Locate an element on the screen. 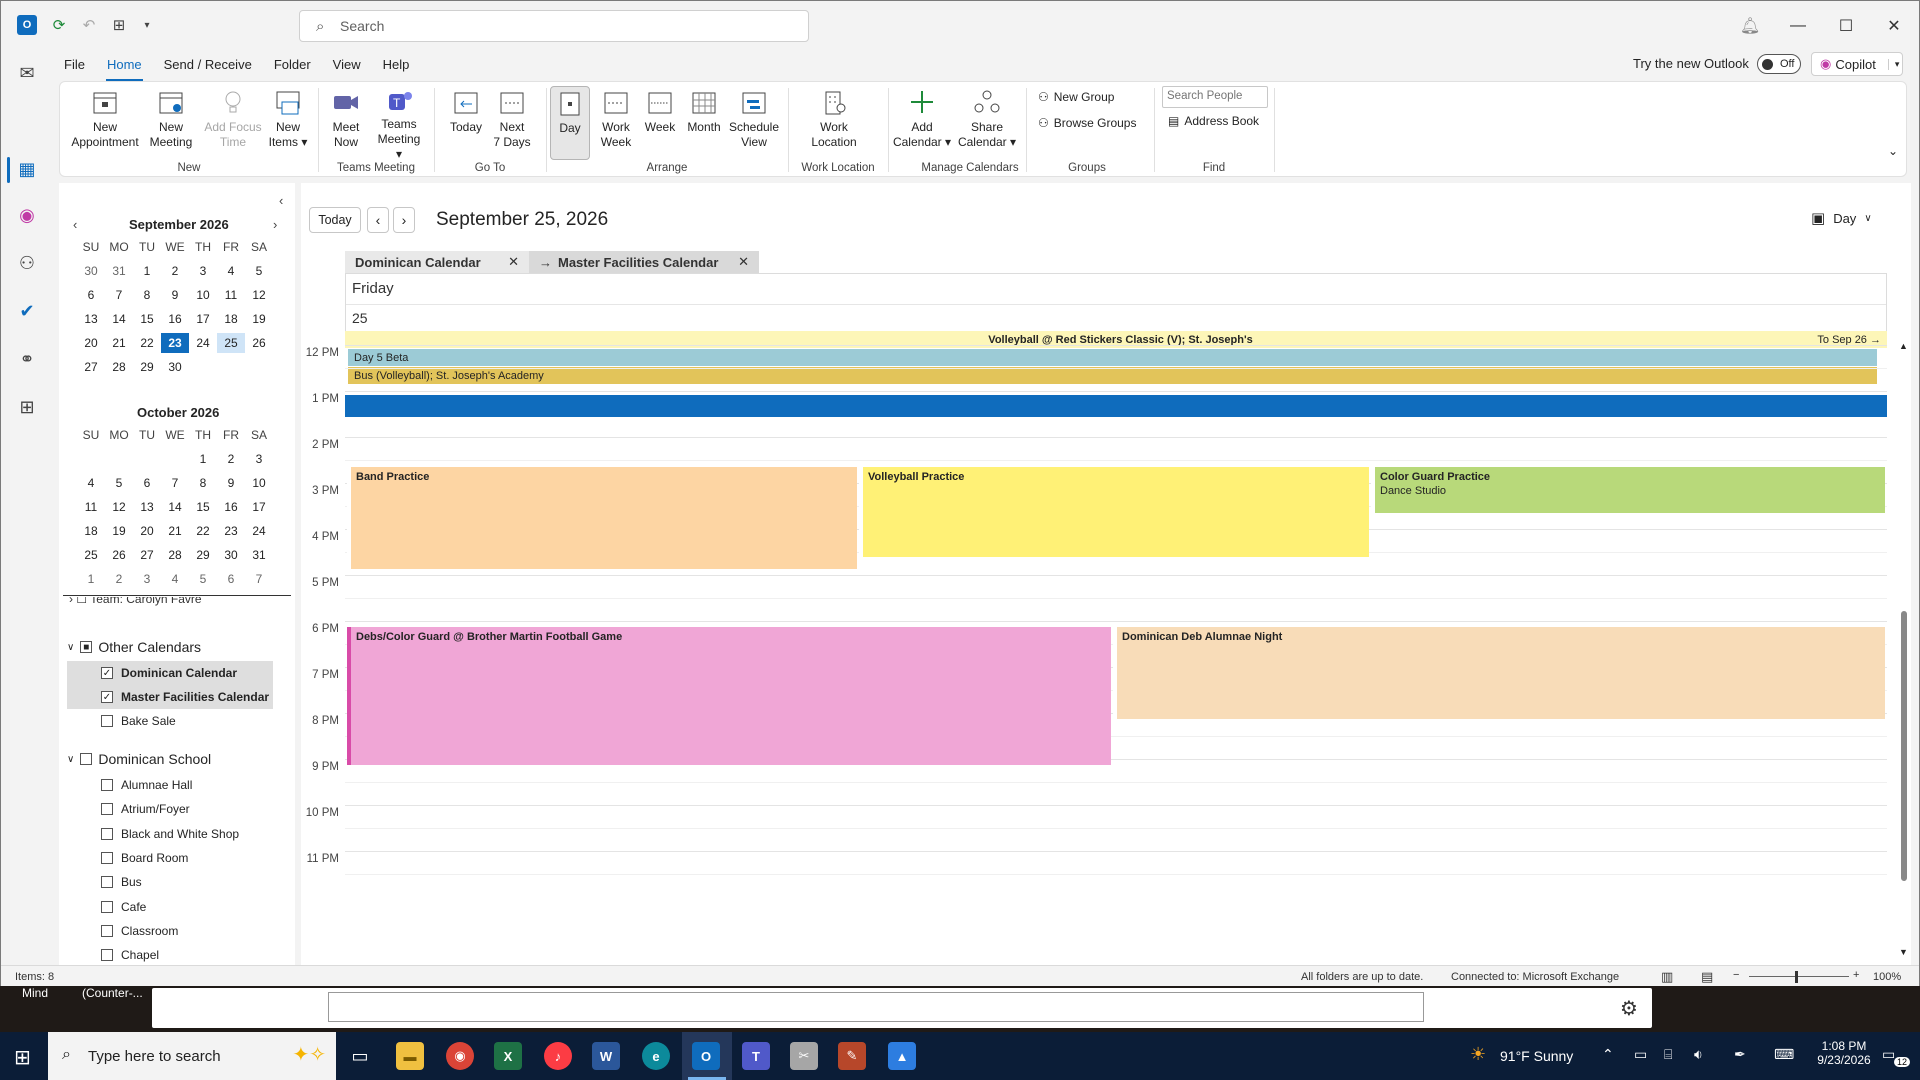 The height and width of the screenshot is (1080, 1920). next-month-icon: › is located at coordinates (275, 224).